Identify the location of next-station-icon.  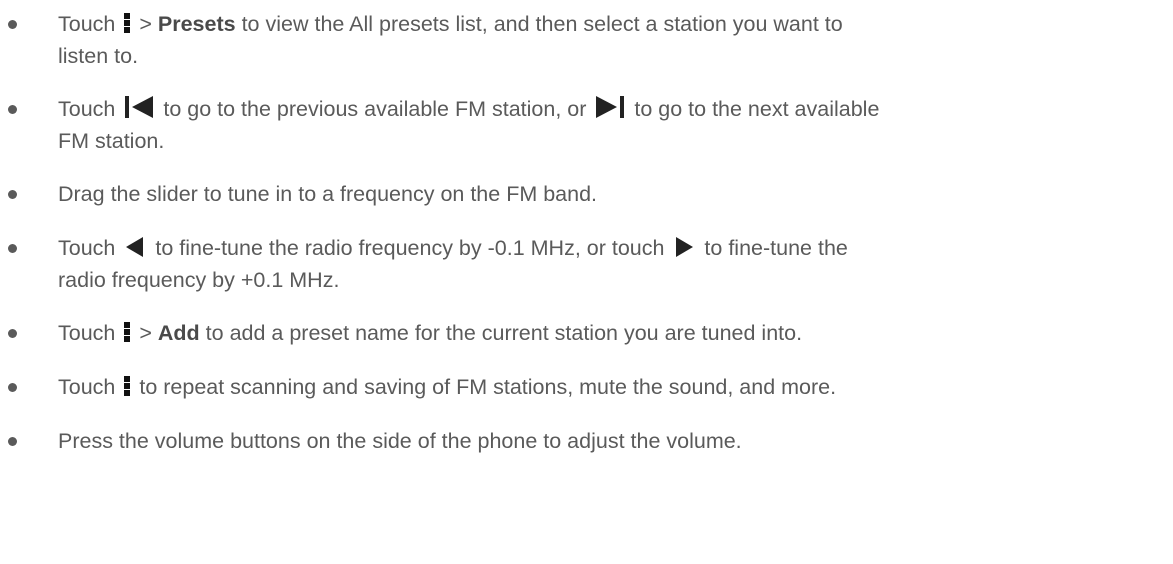
(610, 107).